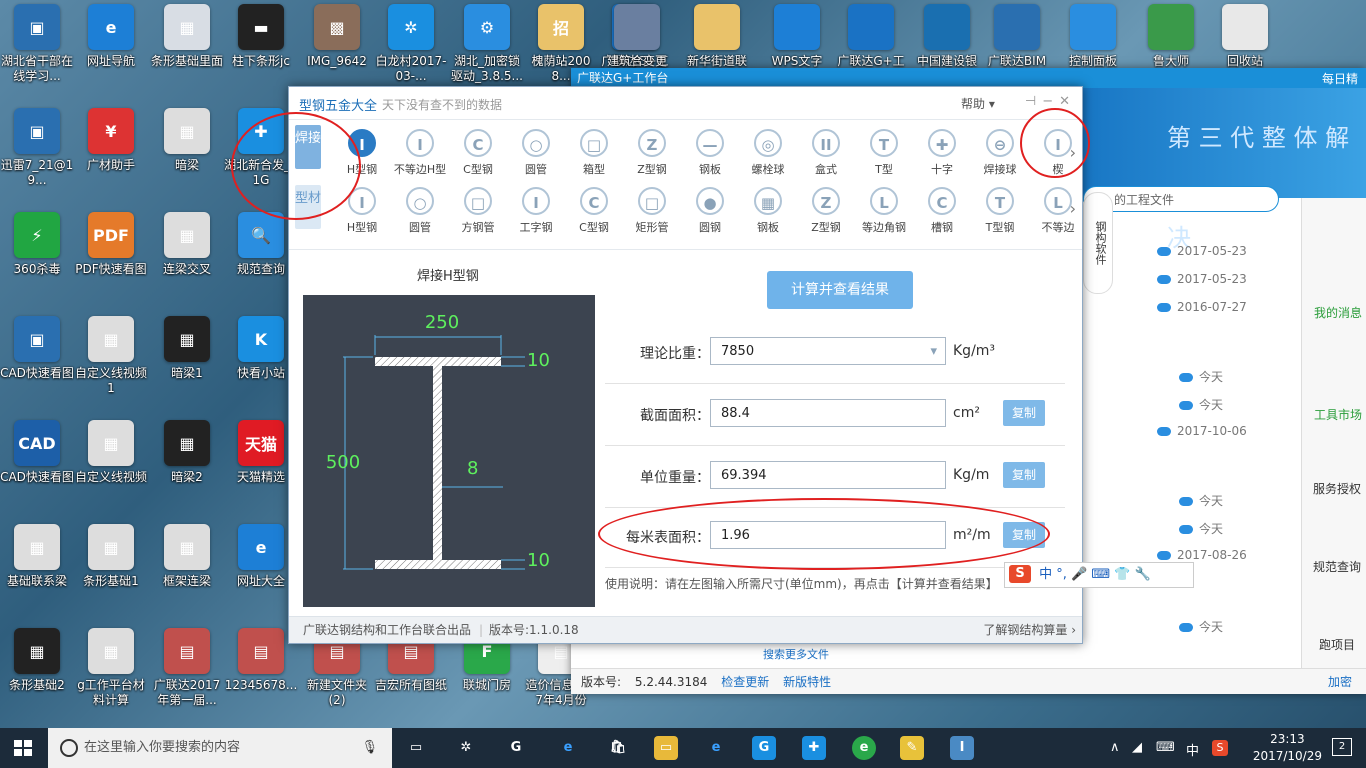  I want to click on shape-item: T T型, so click(884, 153).